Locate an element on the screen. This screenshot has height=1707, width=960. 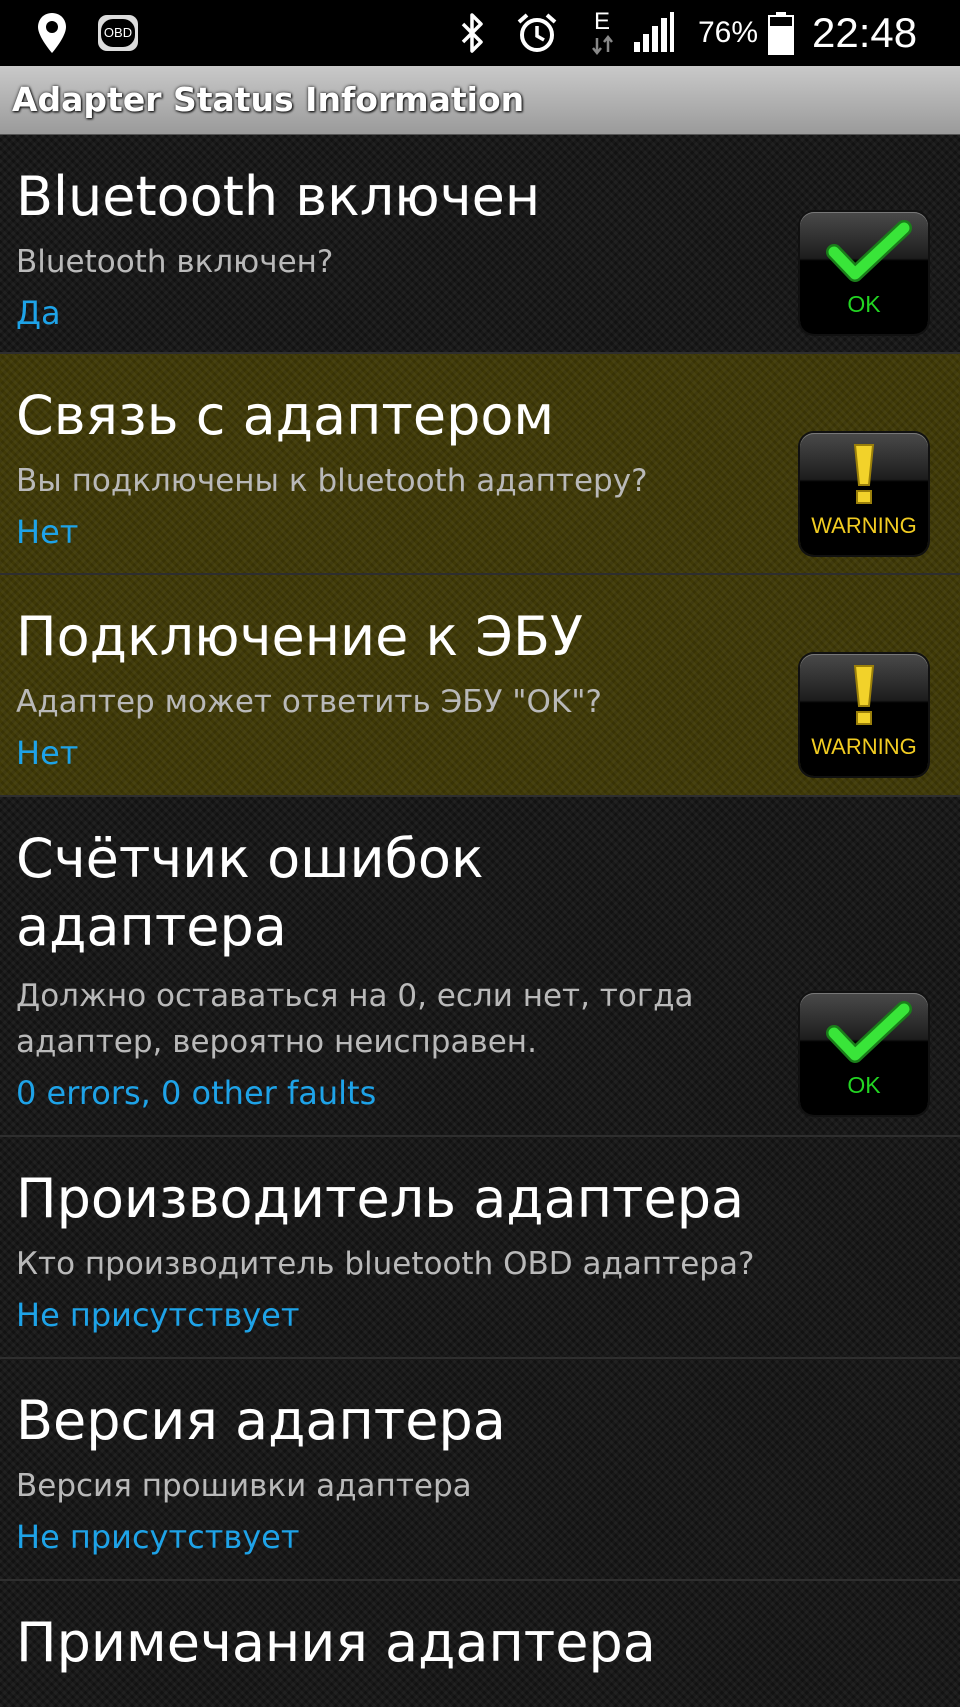
item-title: Примечания адаптера is located at coordinates (336, 1642).